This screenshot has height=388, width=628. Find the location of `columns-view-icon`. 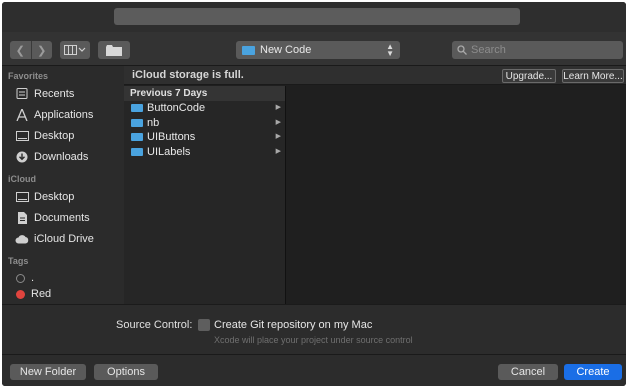

columns-view-icon is located at coordinates (75, 50).